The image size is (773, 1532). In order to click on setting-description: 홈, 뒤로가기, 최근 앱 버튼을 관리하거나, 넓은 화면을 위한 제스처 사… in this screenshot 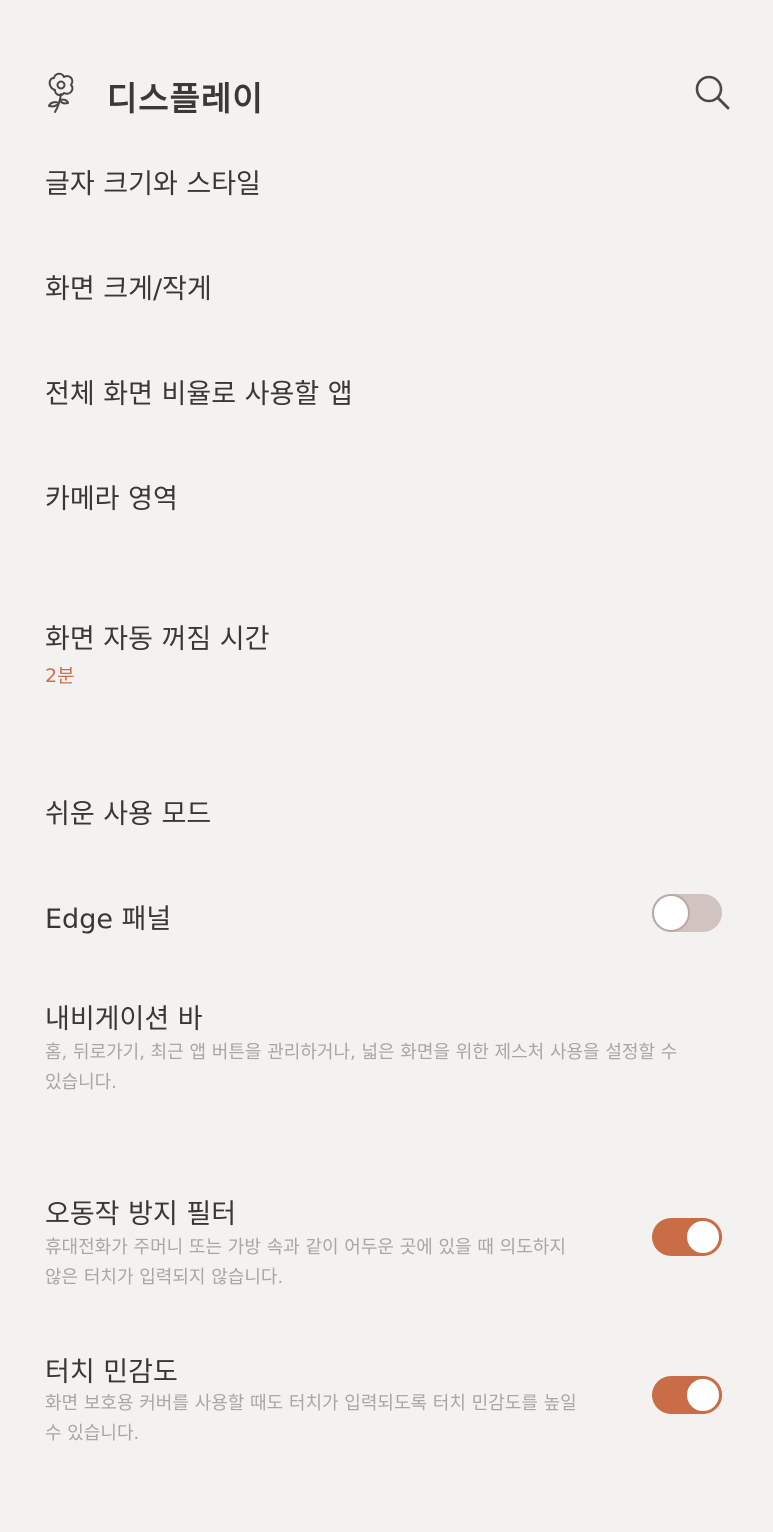, I will do `click(361, 1052)`.